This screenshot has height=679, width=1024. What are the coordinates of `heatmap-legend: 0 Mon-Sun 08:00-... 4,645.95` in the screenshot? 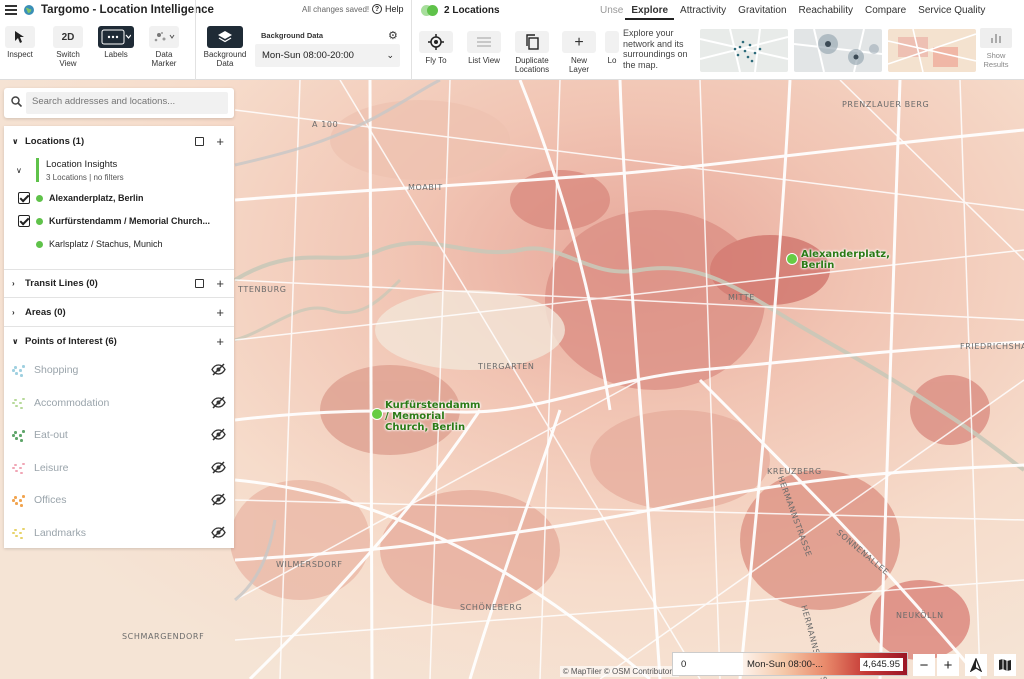 It's located at (790, 664).